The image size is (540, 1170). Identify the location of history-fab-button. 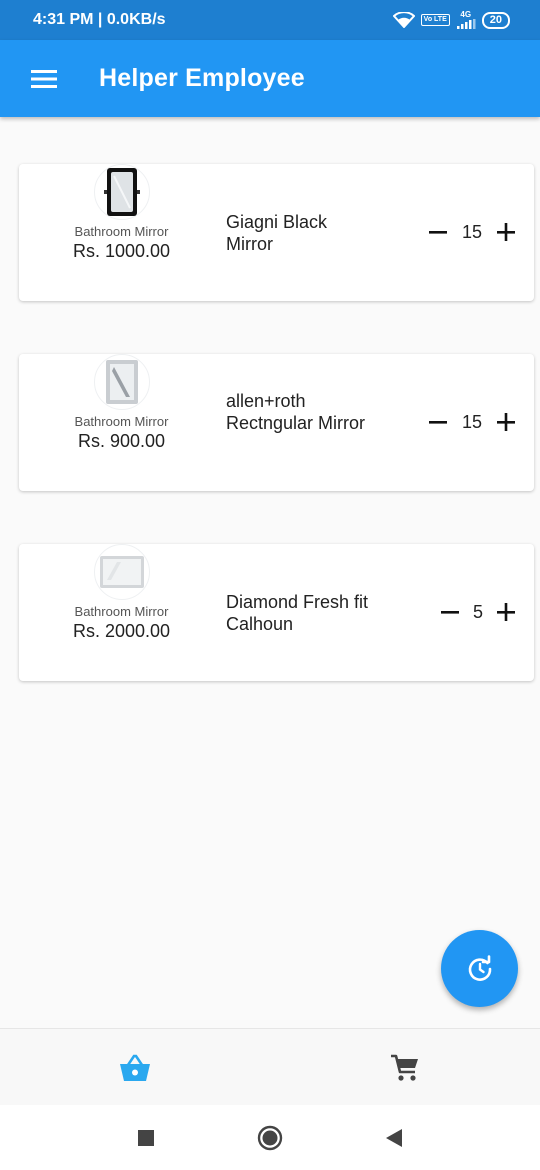
(479, 968).